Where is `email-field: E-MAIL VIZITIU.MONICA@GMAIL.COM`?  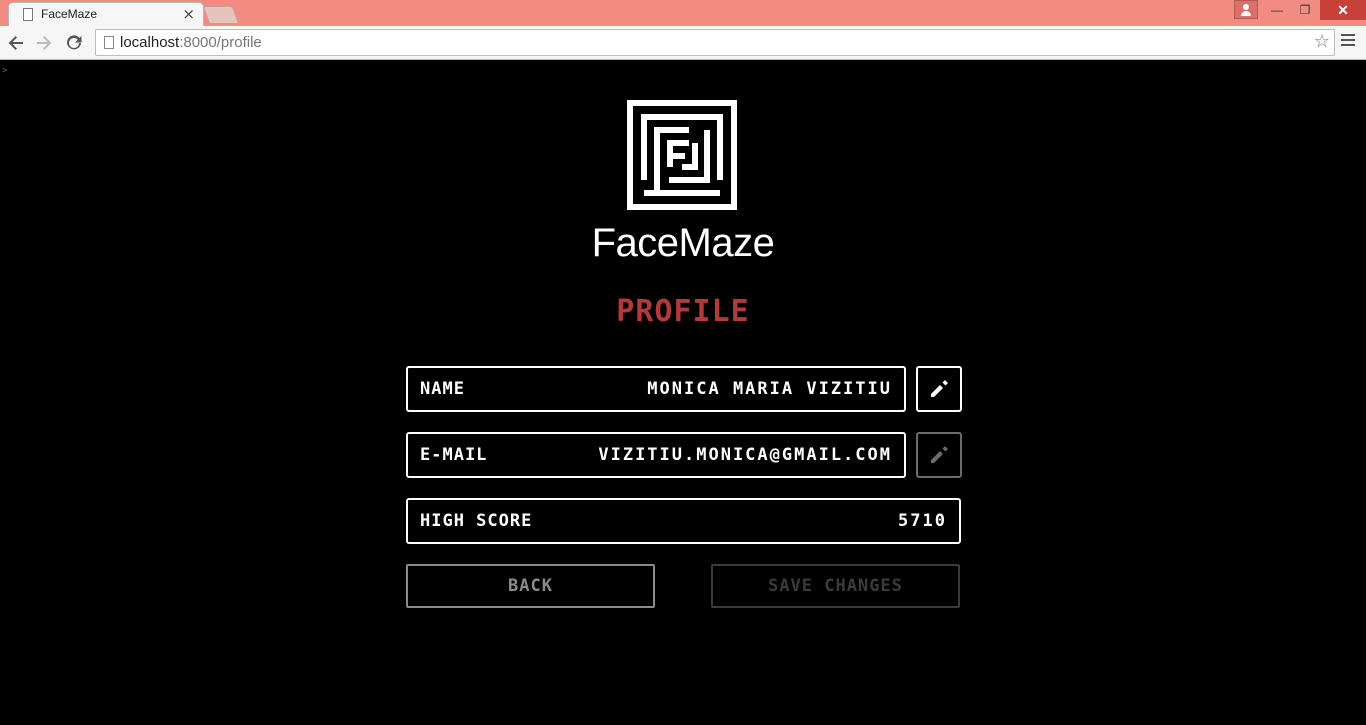
email-field: E-MAIL VIZITIU.MONICA@GMAIL.COM is located at coordinates (656, 455).